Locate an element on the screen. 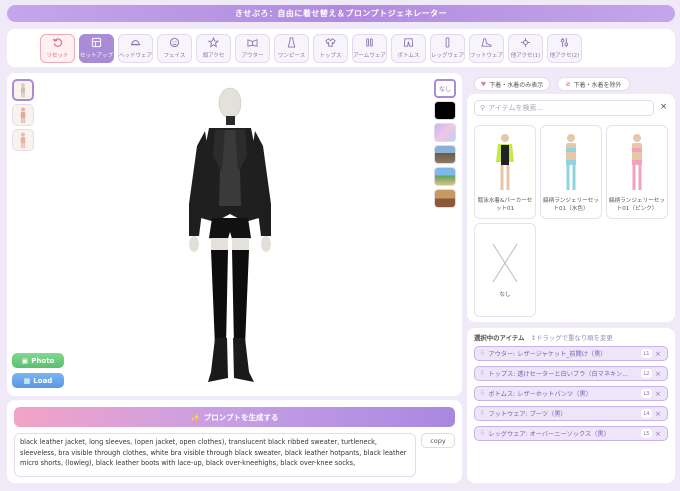 The width and height of the screenshot is (680, 491). selected-item-row: ⠿ トップス: 透けセーターと白いブラ（白マネキン... L2 × is located at coordinates (571, 373).